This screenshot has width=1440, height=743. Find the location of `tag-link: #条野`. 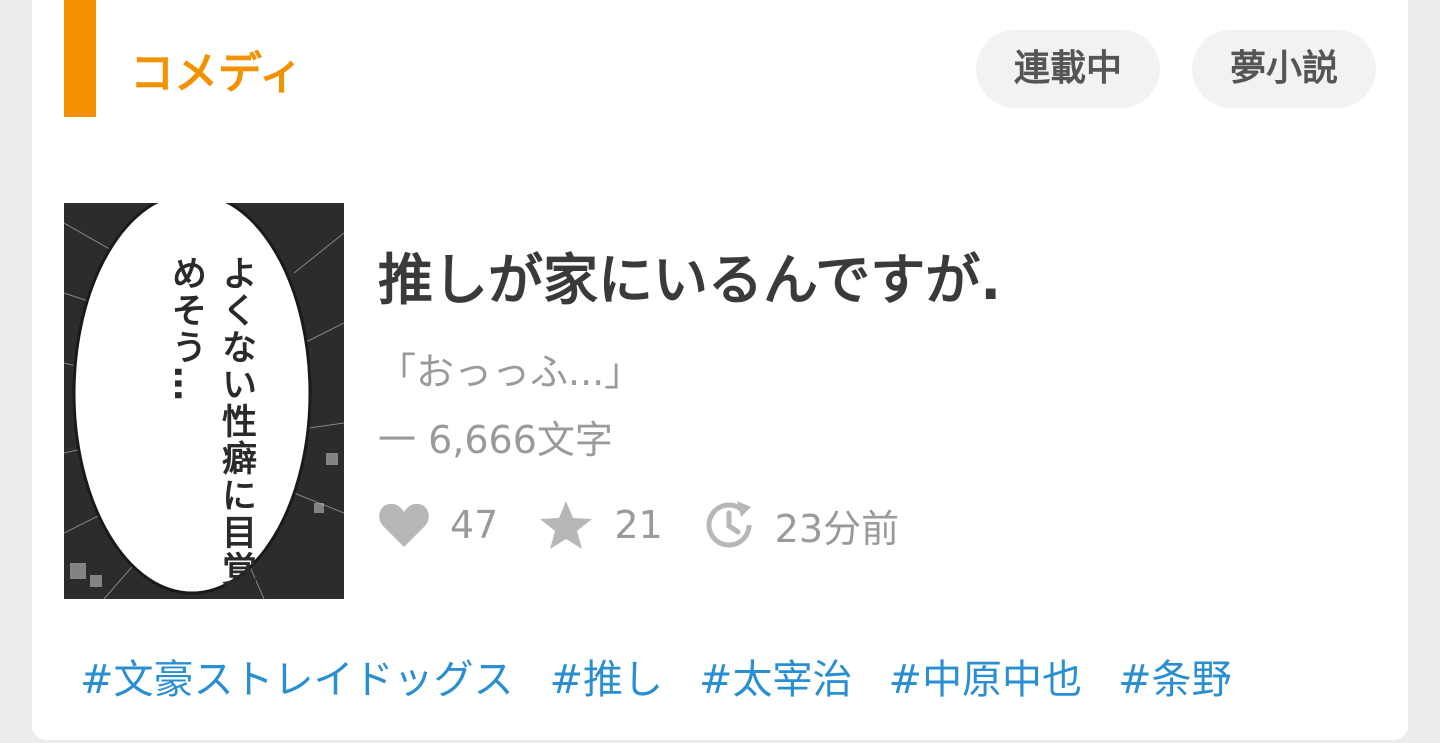

tag-link: #条野 is located at coordinates (1175, 680).